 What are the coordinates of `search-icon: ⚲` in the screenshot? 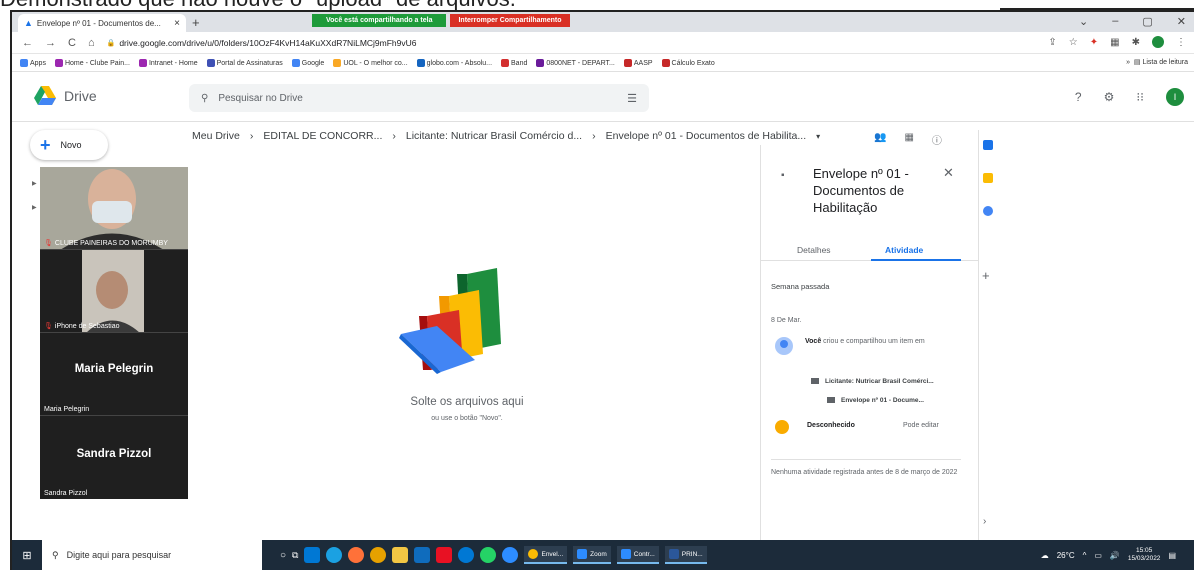 It's located at (204, 98).